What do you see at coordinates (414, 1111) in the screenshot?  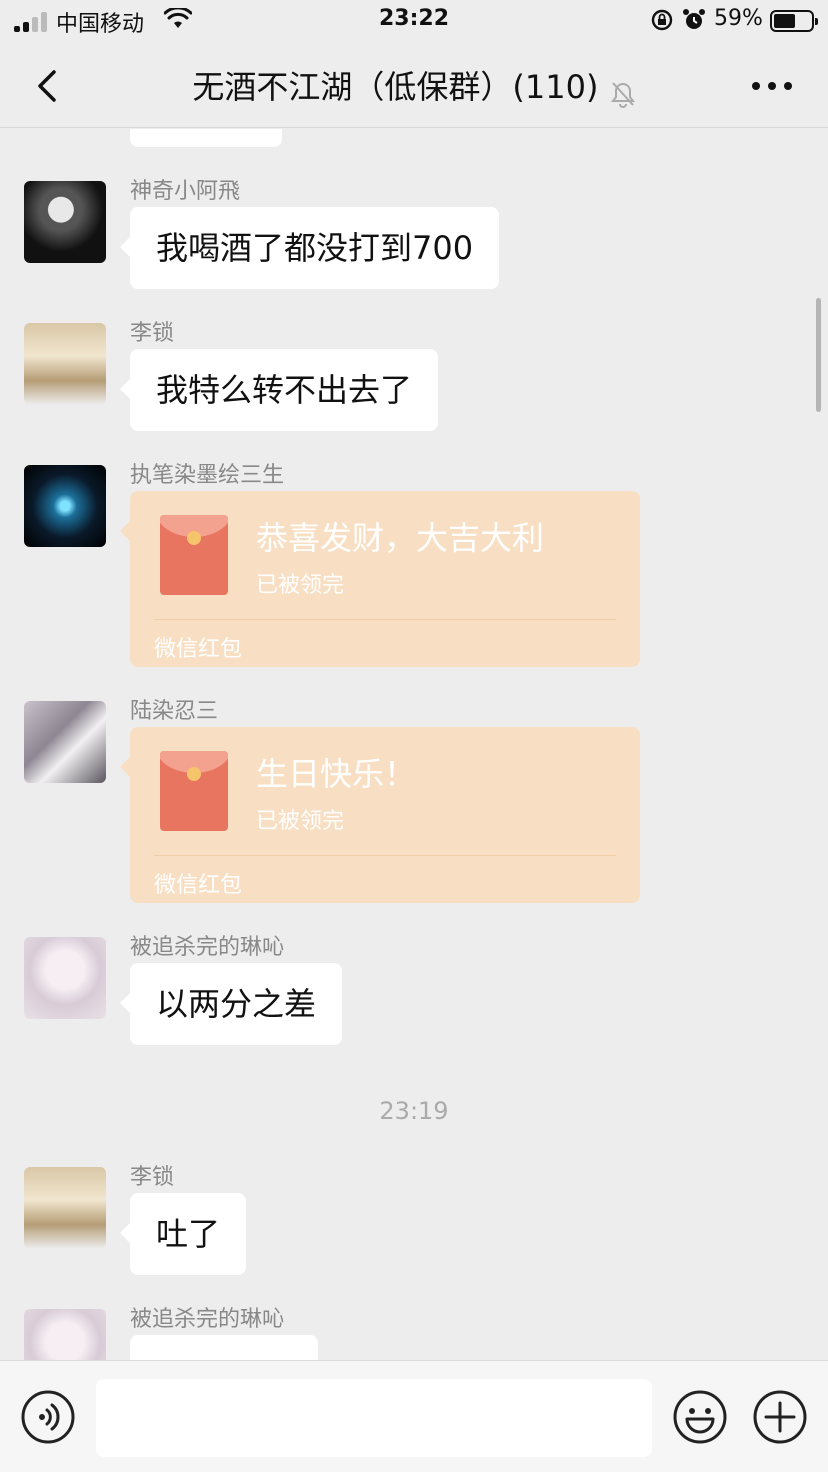 I see `time-separator: 23:19` at bounding box center [414, 1111].